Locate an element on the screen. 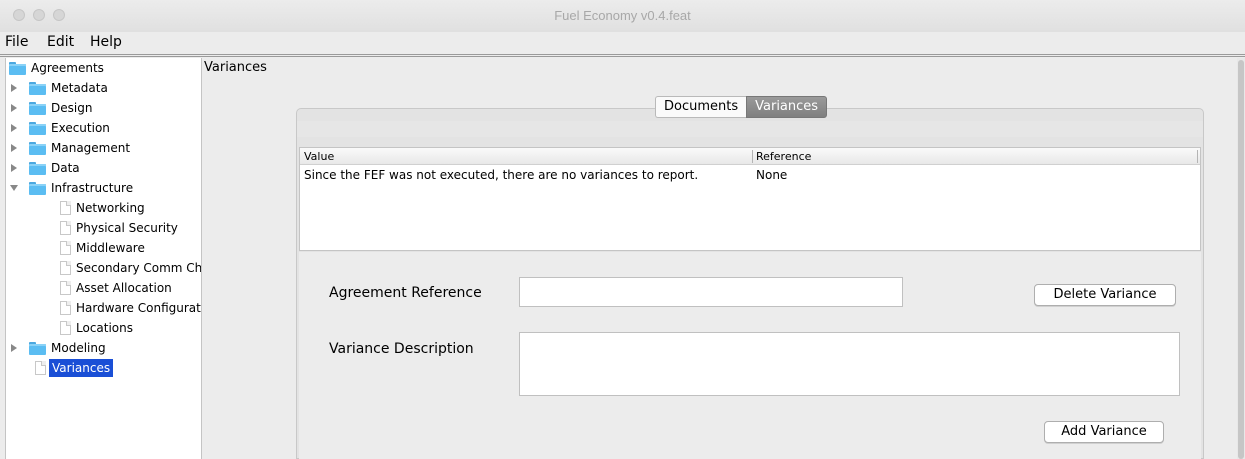 The height and width of the screenshot is (459, 1245). tree-label: Hardware Configurat is located at coordinates (138, 308).